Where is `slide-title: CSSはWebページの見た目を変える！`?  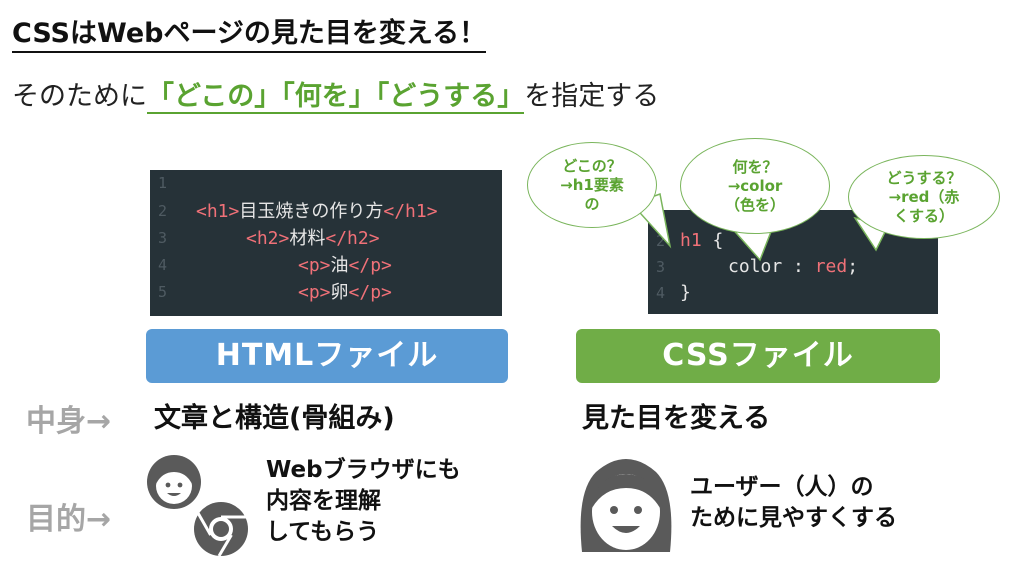
slide-title: CSSはWebページの見た目を変える！ is located at coordinates (249, 35).